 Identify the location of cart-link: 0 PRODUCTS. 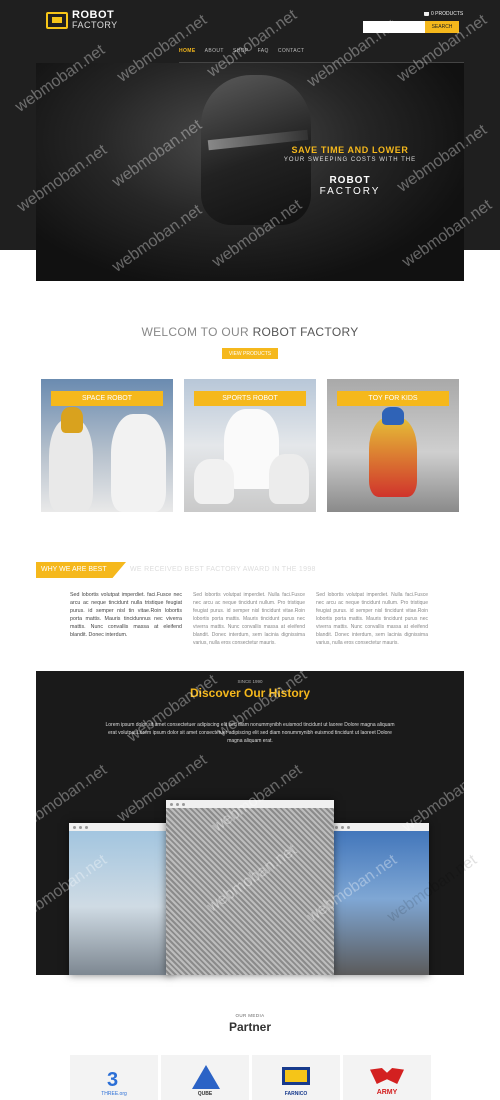
(443, 14).